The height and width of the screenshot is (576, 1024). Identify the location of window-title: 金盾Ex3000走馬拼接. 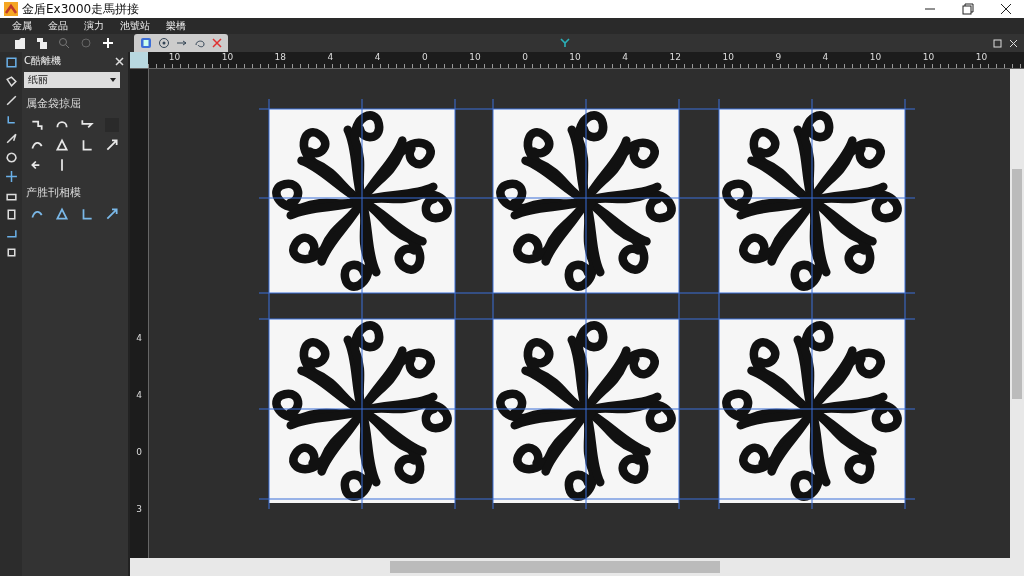
(81, 9).